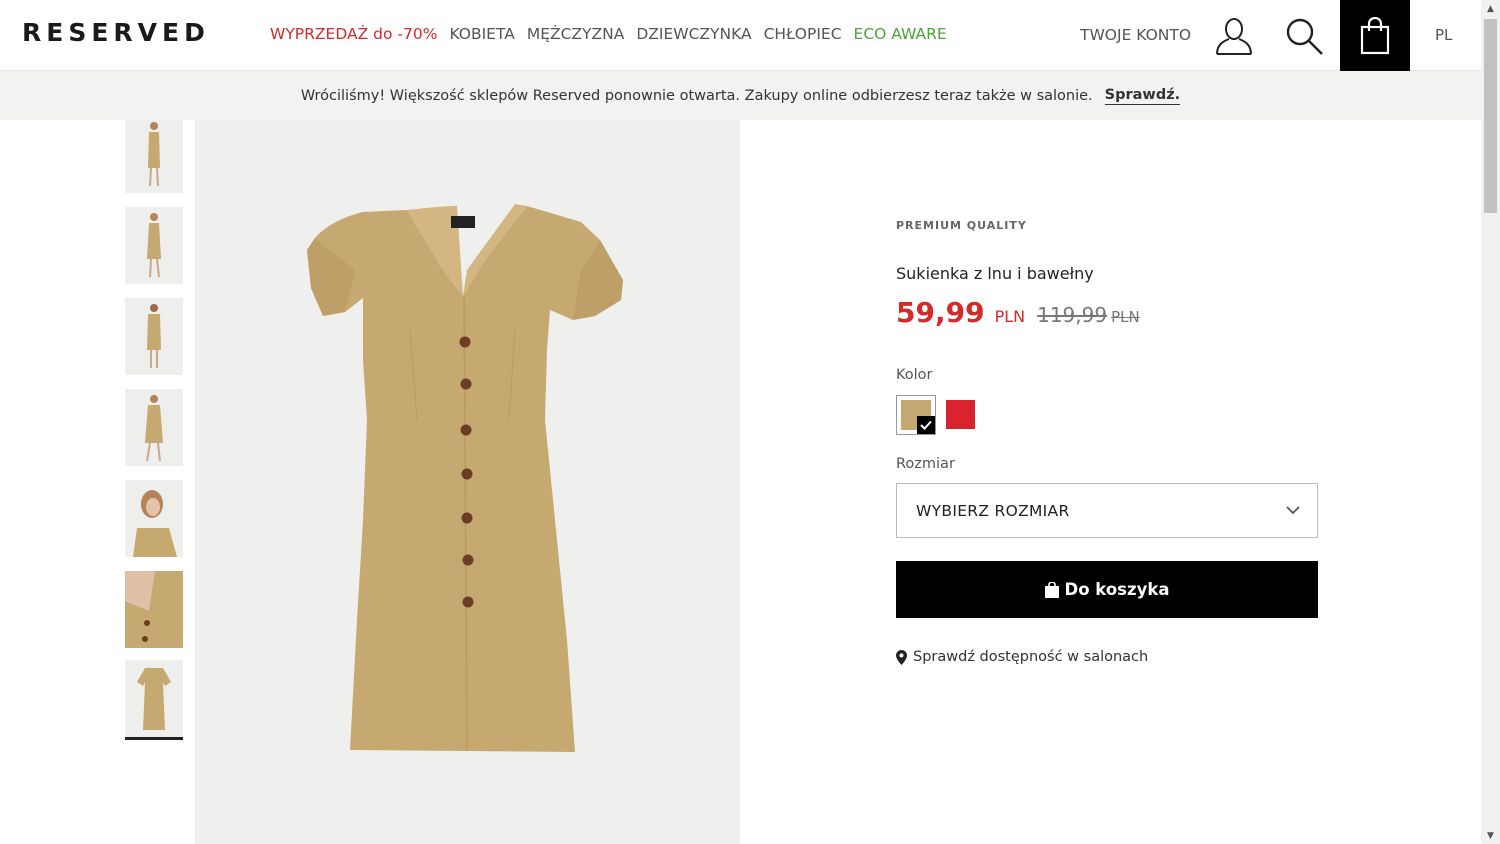 The height and width of the screenshot is (844, 1500). Describe the element at coordinates (1234, 36) in the screenshot. I see `user-icon` at that location.